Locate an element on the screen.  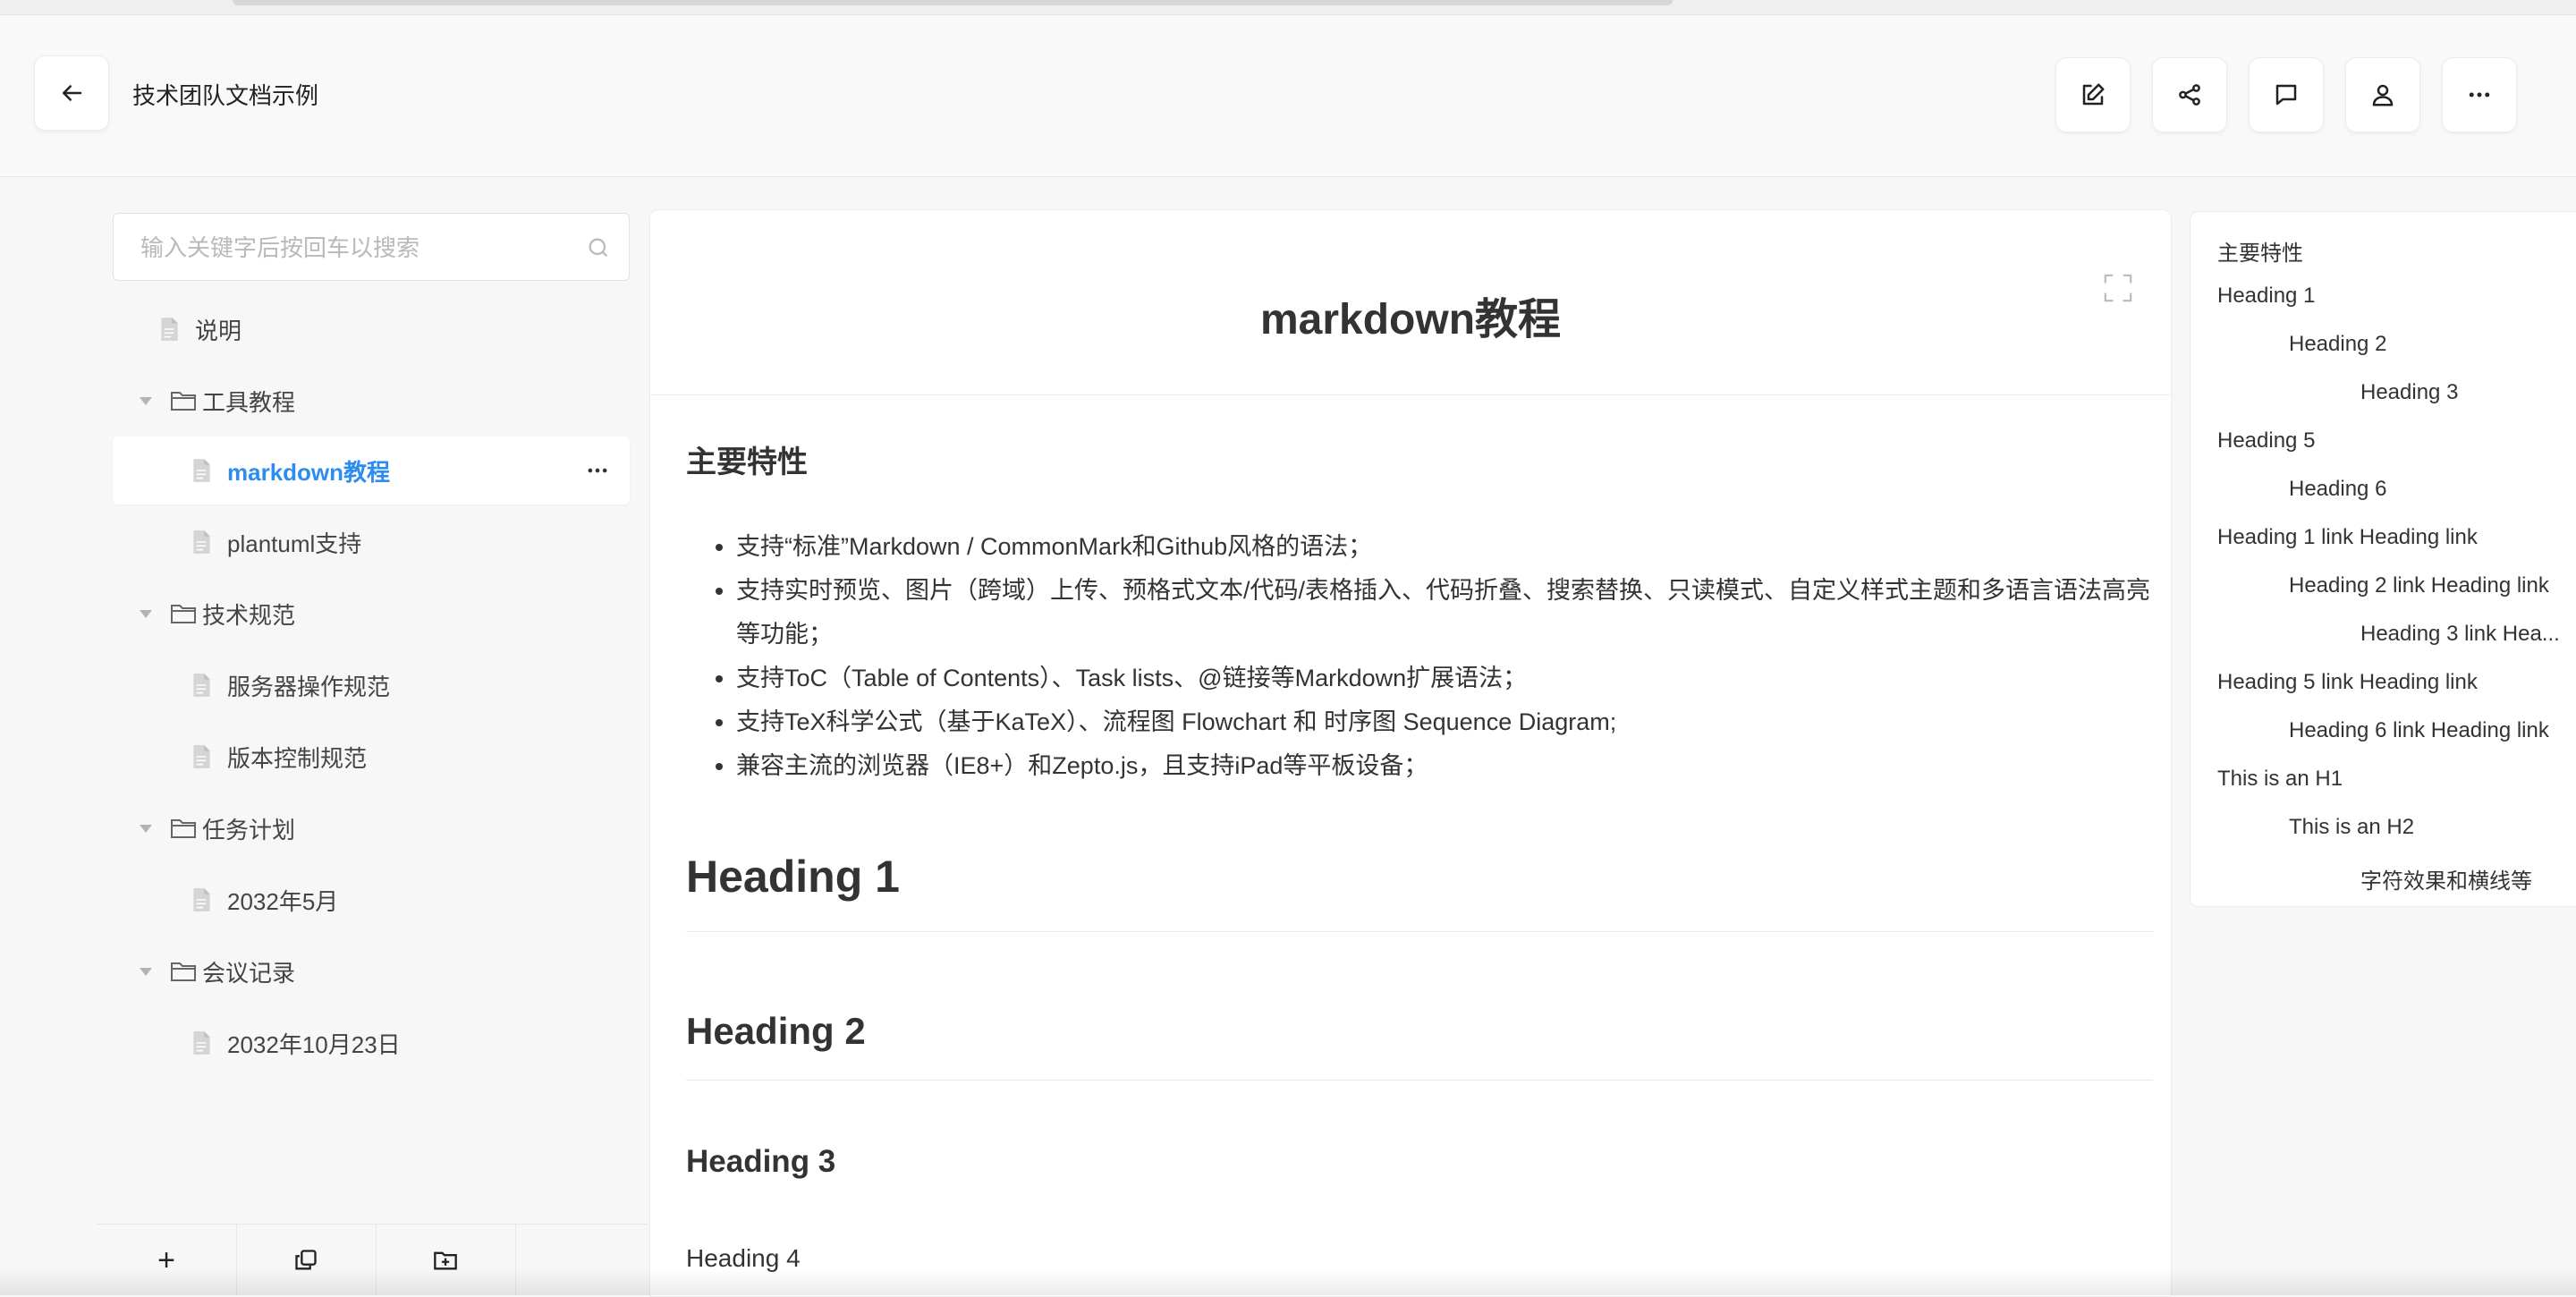
header: 技术团队文档示例 is located at coordinates (1288, 96).